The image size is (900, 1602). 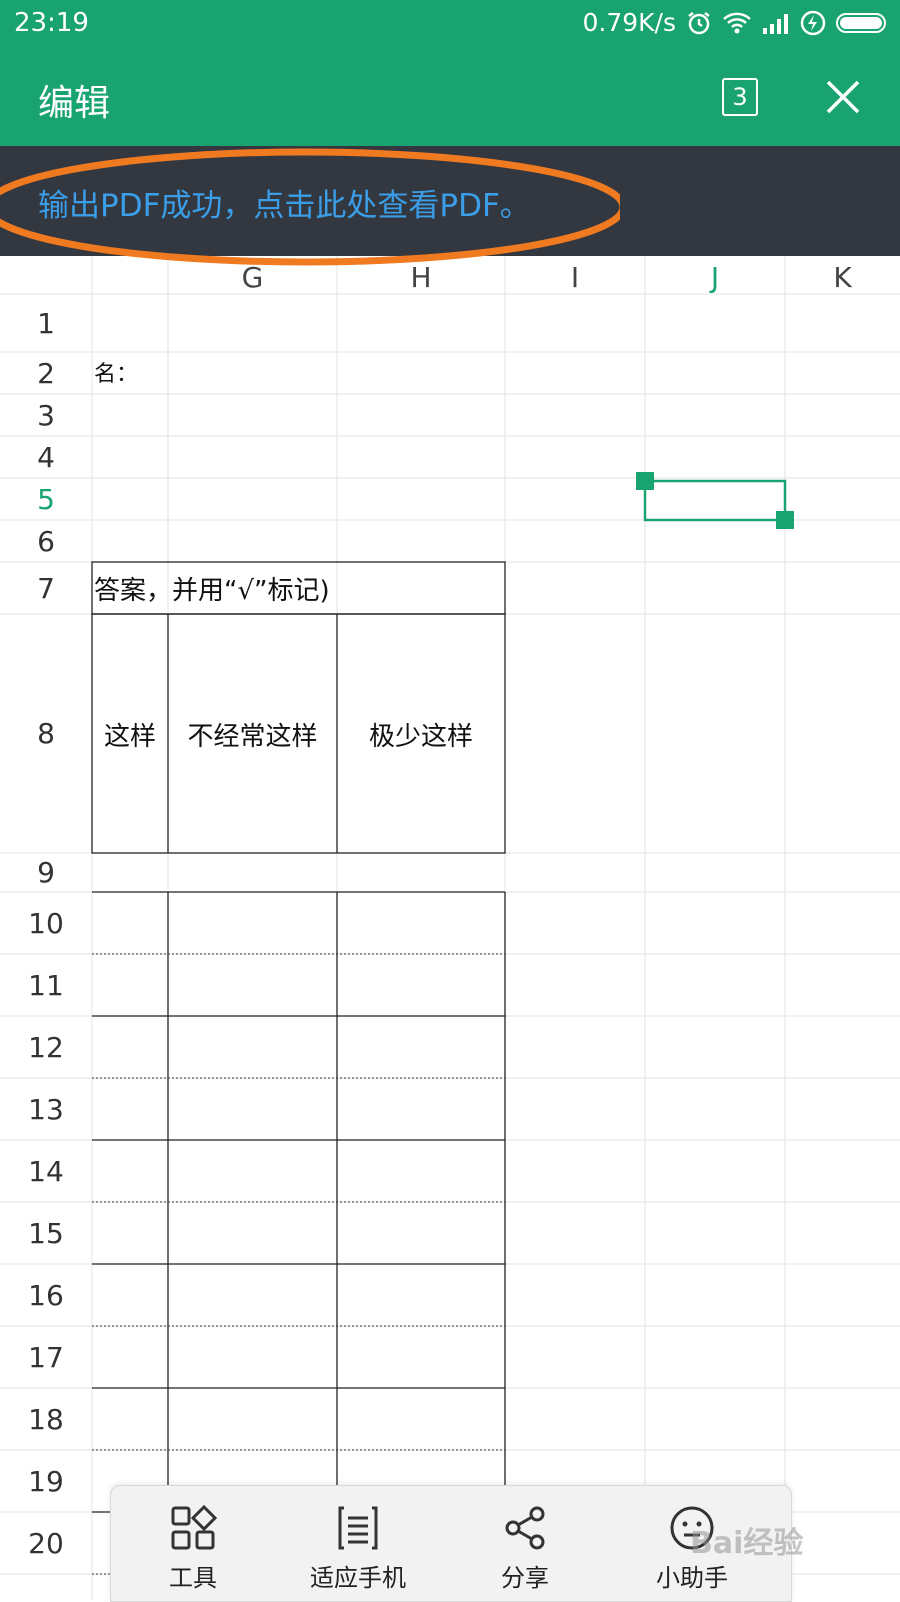 I want to click on pdf-success-banner: 输出PDF成功，点击此处查看PDF。, so click(x=450, y=201).